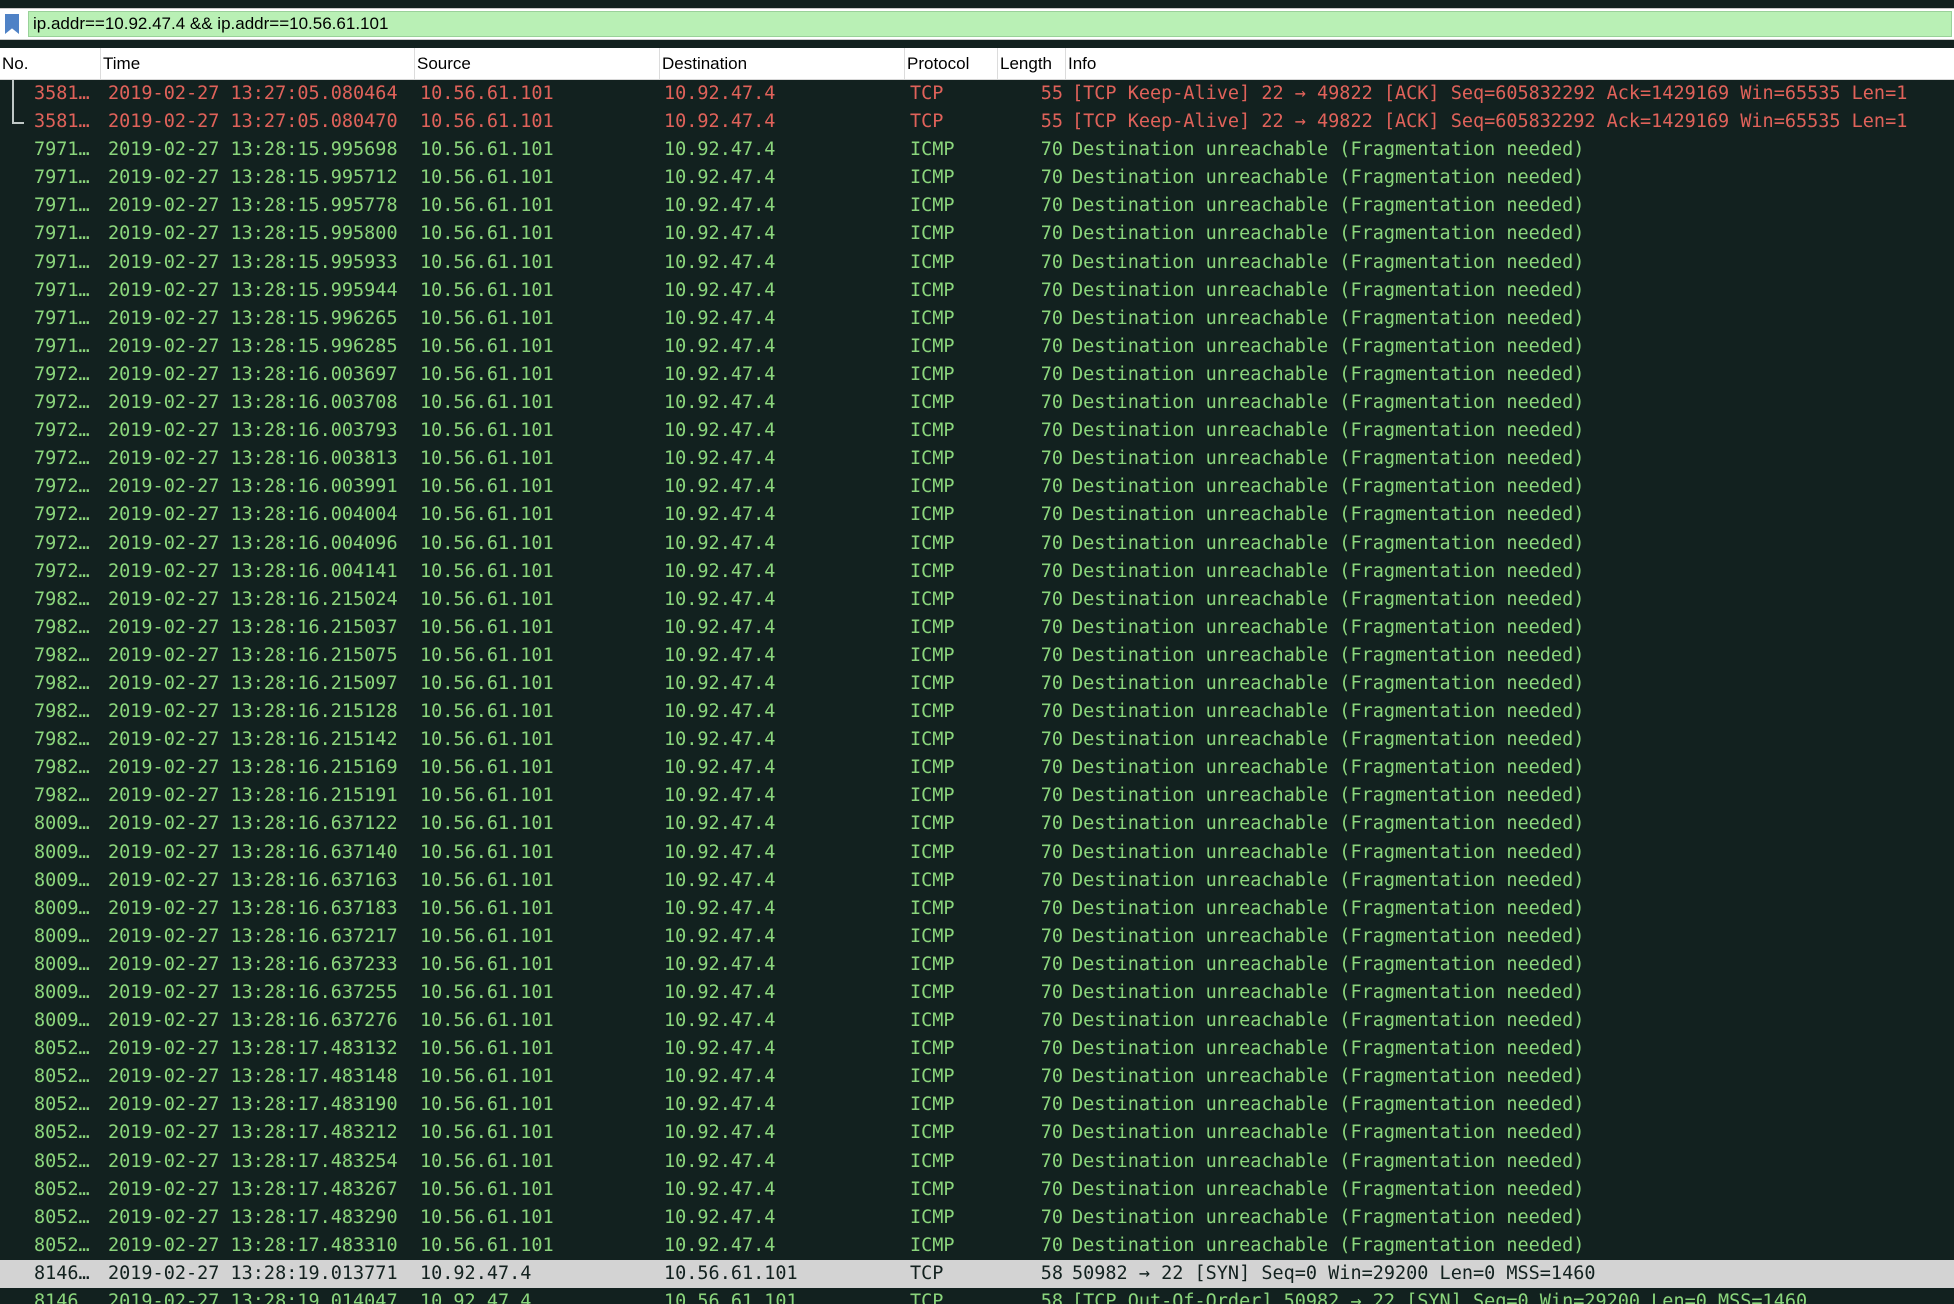  Describe the element at coordinates (1510, 63) in the screenshot. I see `column-header-info: Info` at that location.